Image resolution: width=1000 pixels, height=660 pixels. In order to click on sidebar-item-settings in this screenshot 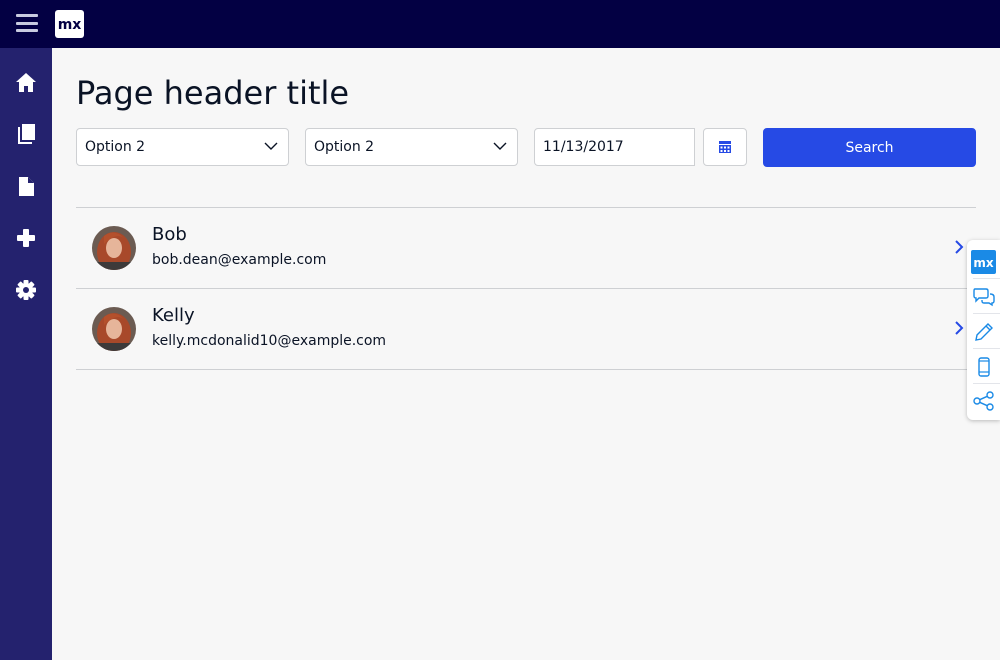, I will do `click(26, 290)`.